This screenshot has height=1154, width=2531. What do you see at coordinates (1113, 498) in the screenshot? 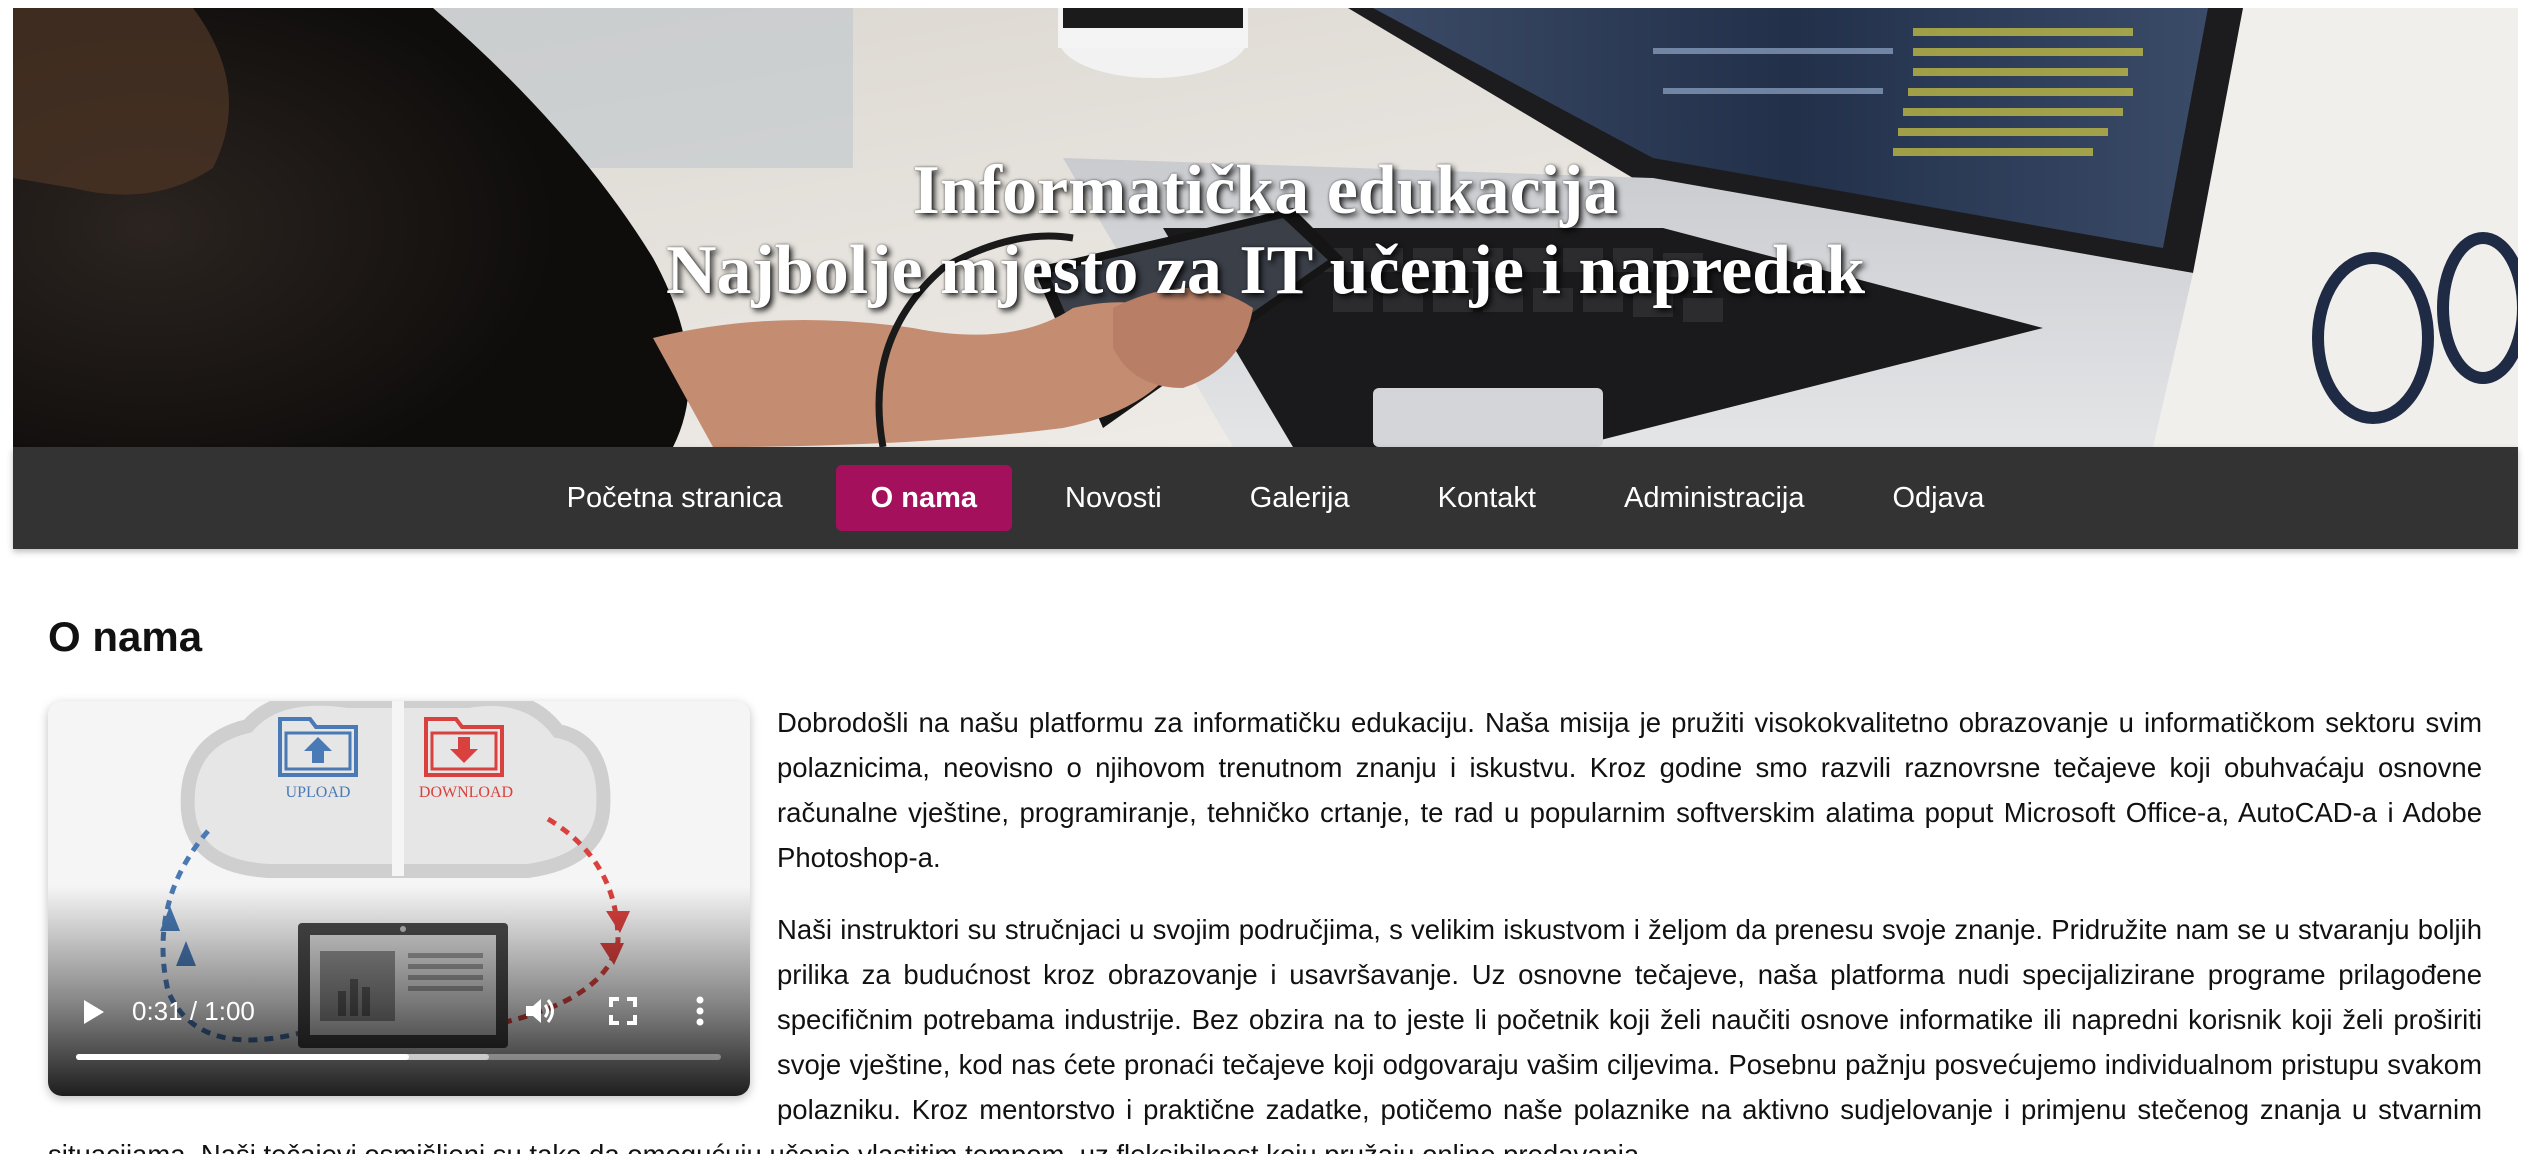
I see `nav-item-novosti: Novosti` at bounding box center [1113, 498].